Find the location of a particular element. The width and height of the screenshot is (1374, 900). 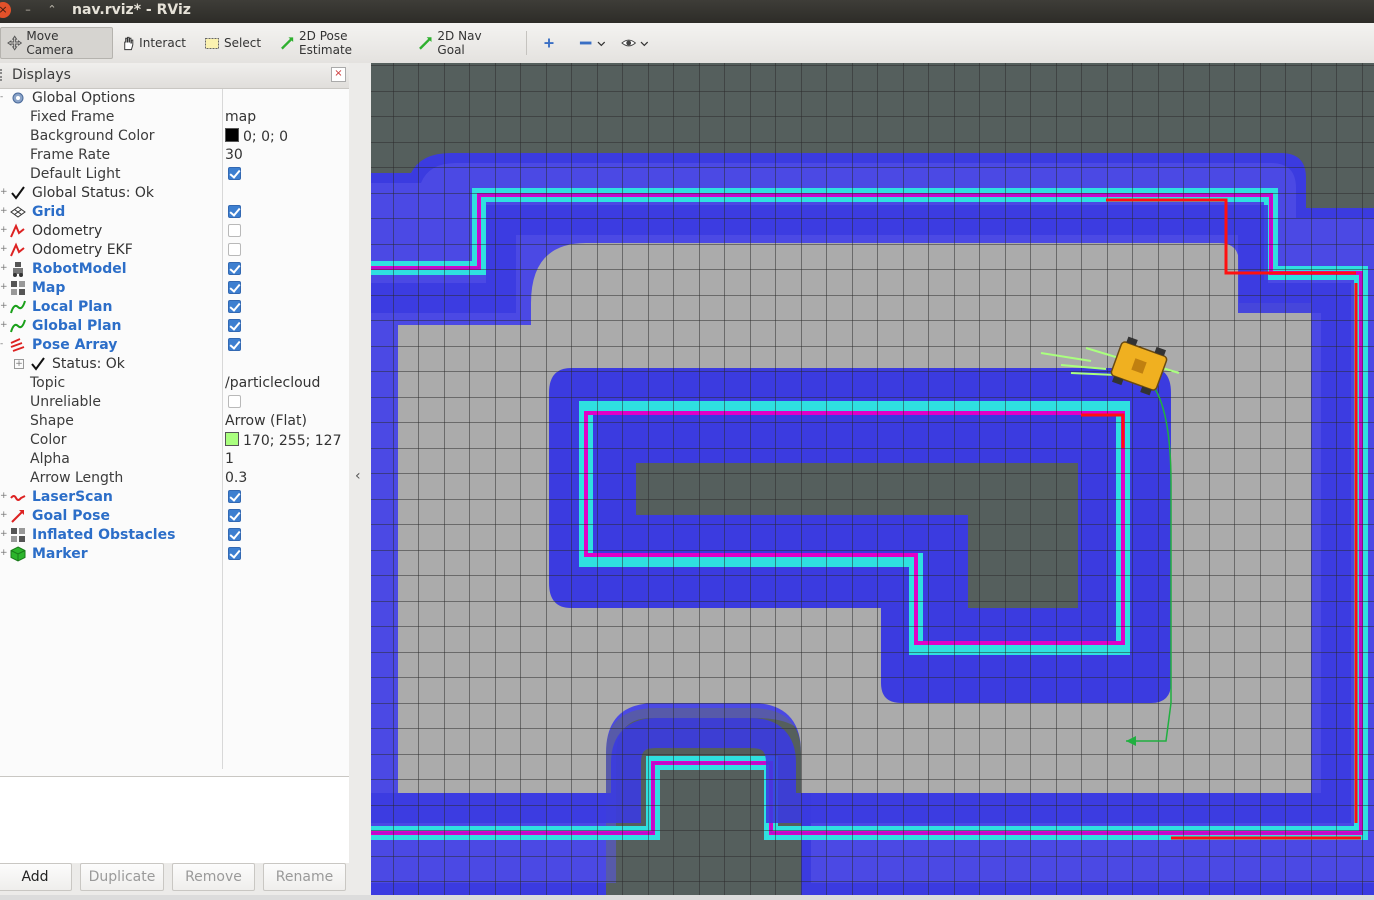

tree-row-default-light: Default Light is located at coordinates (174, 174).